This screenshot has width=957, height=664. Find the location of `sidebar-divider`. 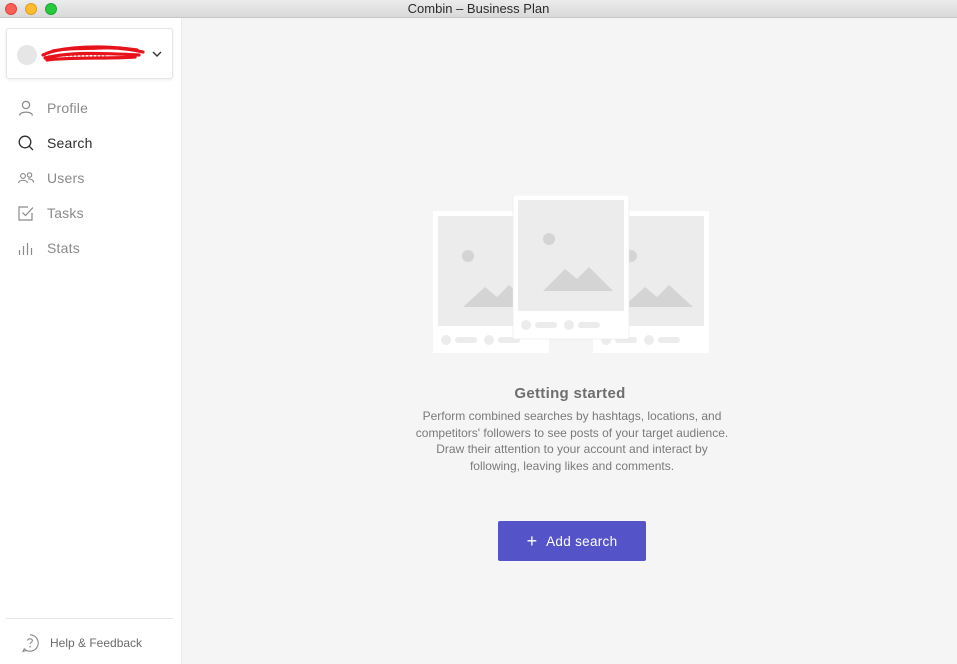

sidebar-divider is located at coordinates (89, 618).